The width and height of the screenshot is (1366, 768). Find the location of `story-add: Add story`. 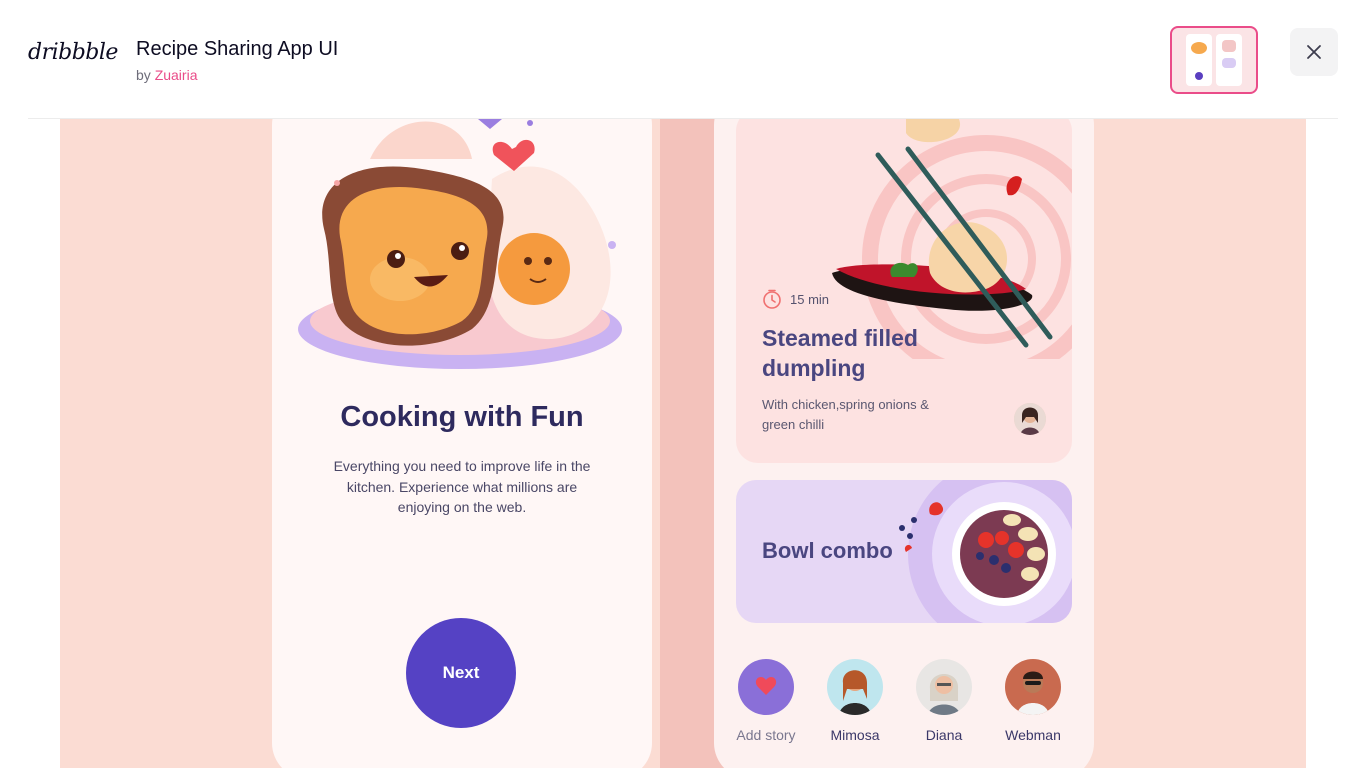

story-add: Add story is located at coordinates (766, 701).